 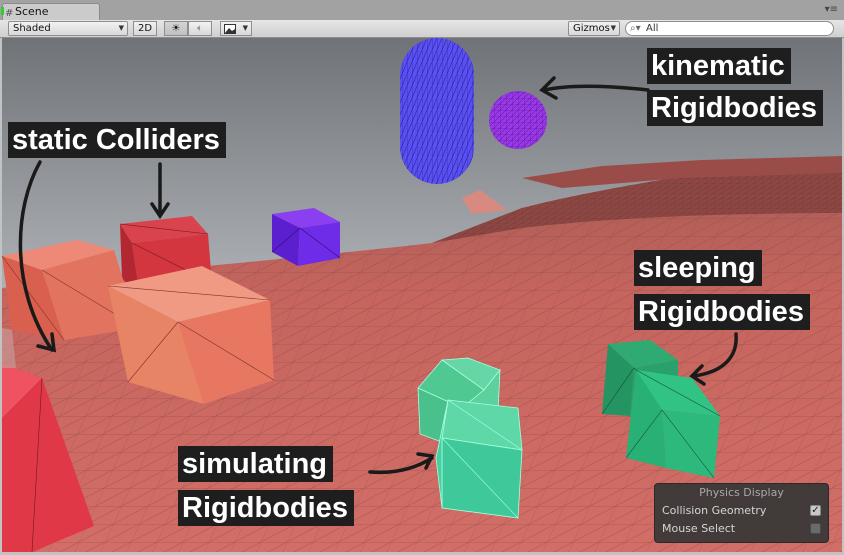 What do you see at coordinates (437, 111) in the screenshot?
I see `kinematic-capsule` at bounding box center [437, 111].